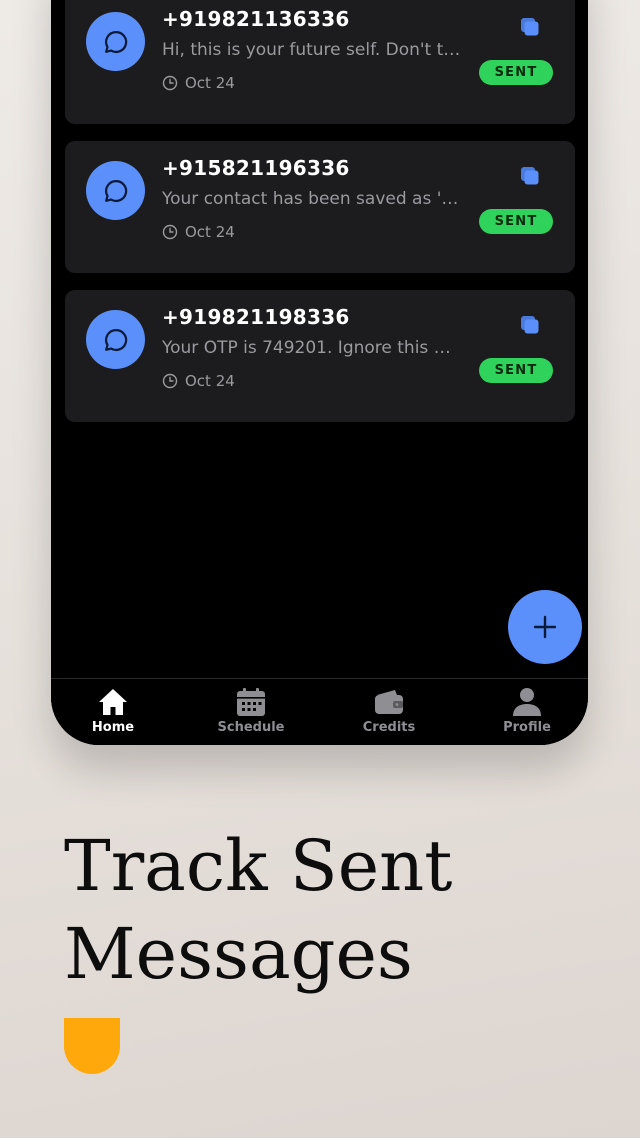 This screenshot has width=640, height=1138. I want to click on home-icon, so click(113, 702).